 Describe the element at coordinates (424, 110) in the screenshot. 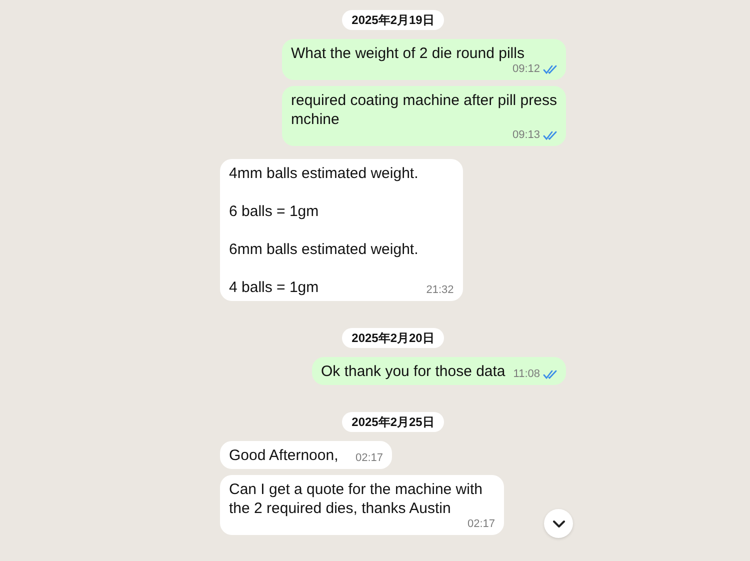

I see `message-text: required coating machine after pill press mchine` at that location.